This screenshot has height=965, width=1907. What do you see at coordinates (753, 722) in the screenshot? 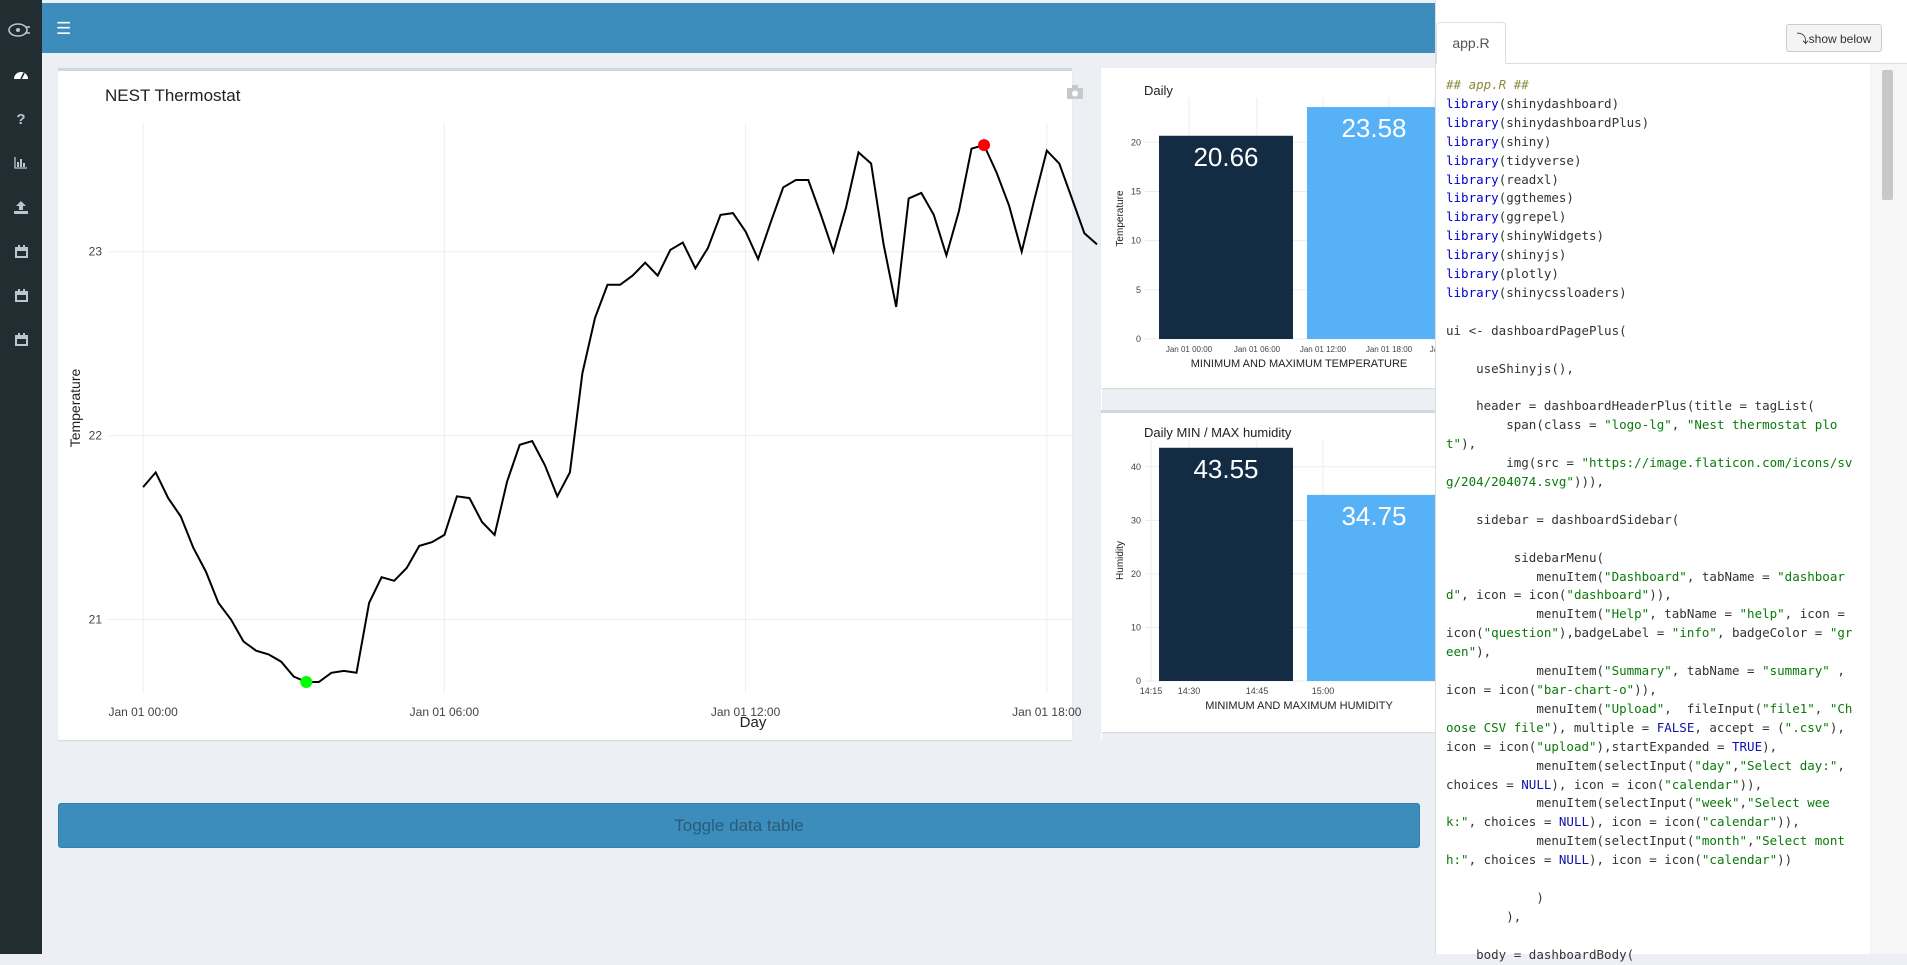
I see `x-axis-label: Day` at bounding box center [753, 722].